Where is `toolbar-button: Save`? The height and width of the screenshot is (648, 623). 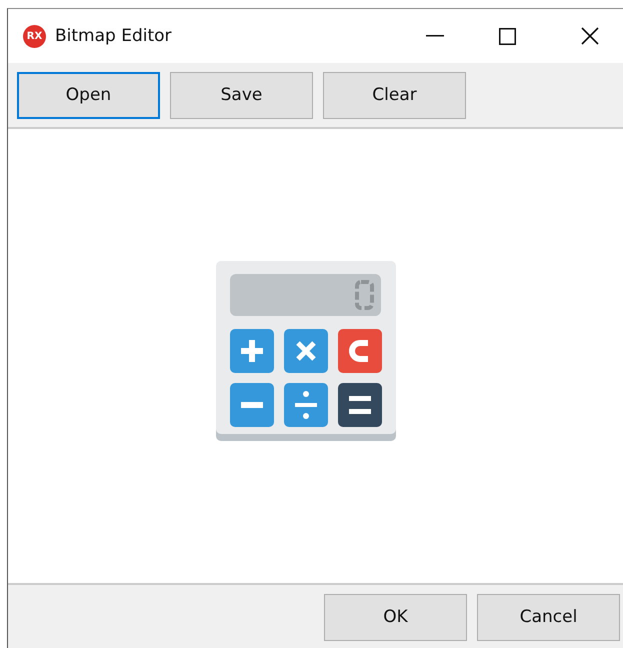 toolbar-button: Save is located at coordinates (241, 95).